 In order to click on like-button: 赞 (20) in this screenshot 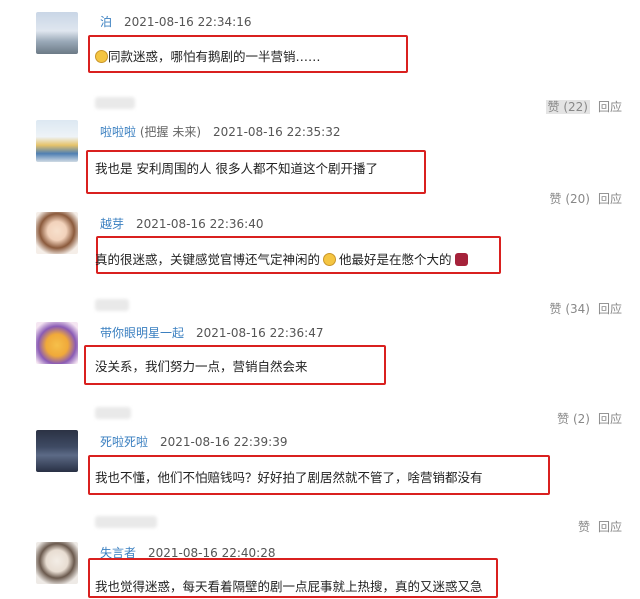, I will do `click(570, 199)`.